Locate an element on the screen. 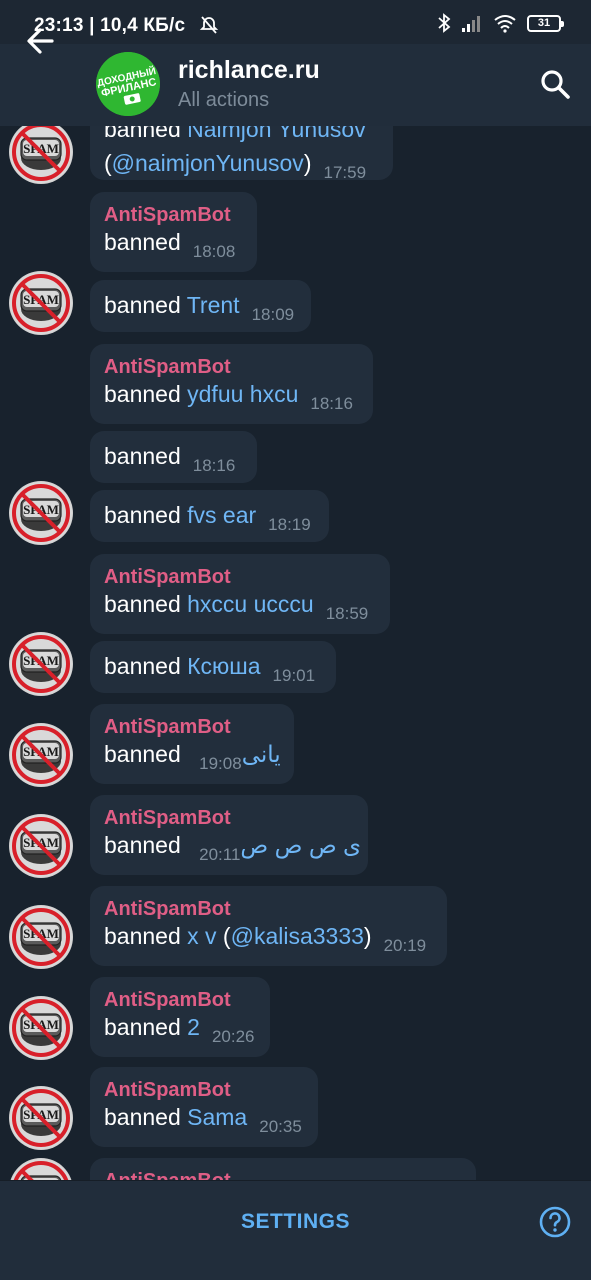  message-bubble: AntiSpamBot banned ی ص ص ص20:11 is located at coordinates (229, 835).